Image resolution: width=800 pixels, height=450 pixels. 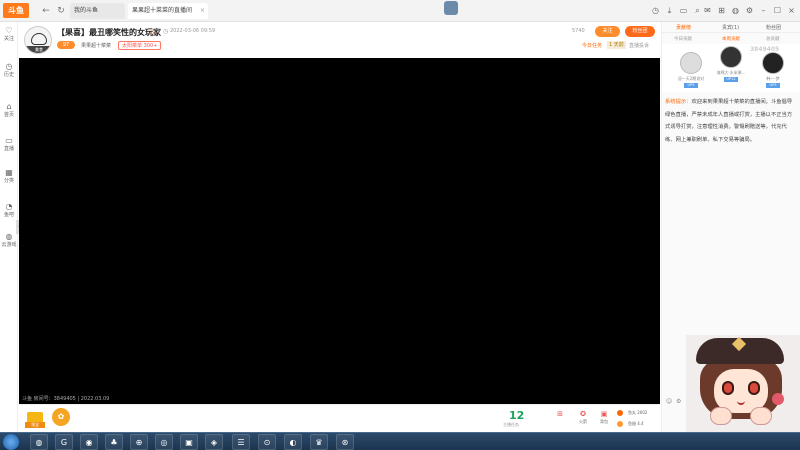 What do you see at coordinates (139, 442) in the screenshot?
I see `taskbar-app-5: ⊕` at bounding box center [139, 442].